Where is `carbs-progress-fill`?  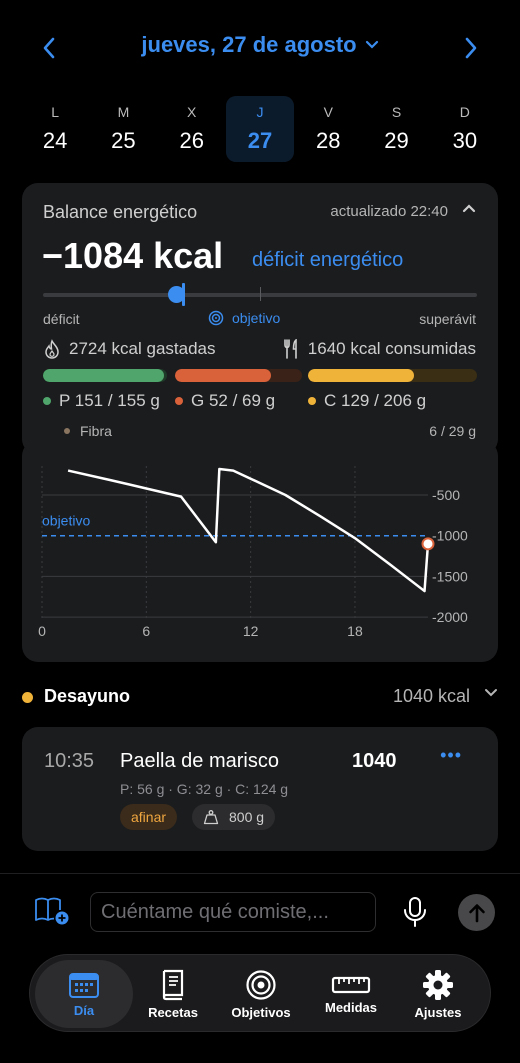
carbs-progress-fill is located at coordinates (361, 375).